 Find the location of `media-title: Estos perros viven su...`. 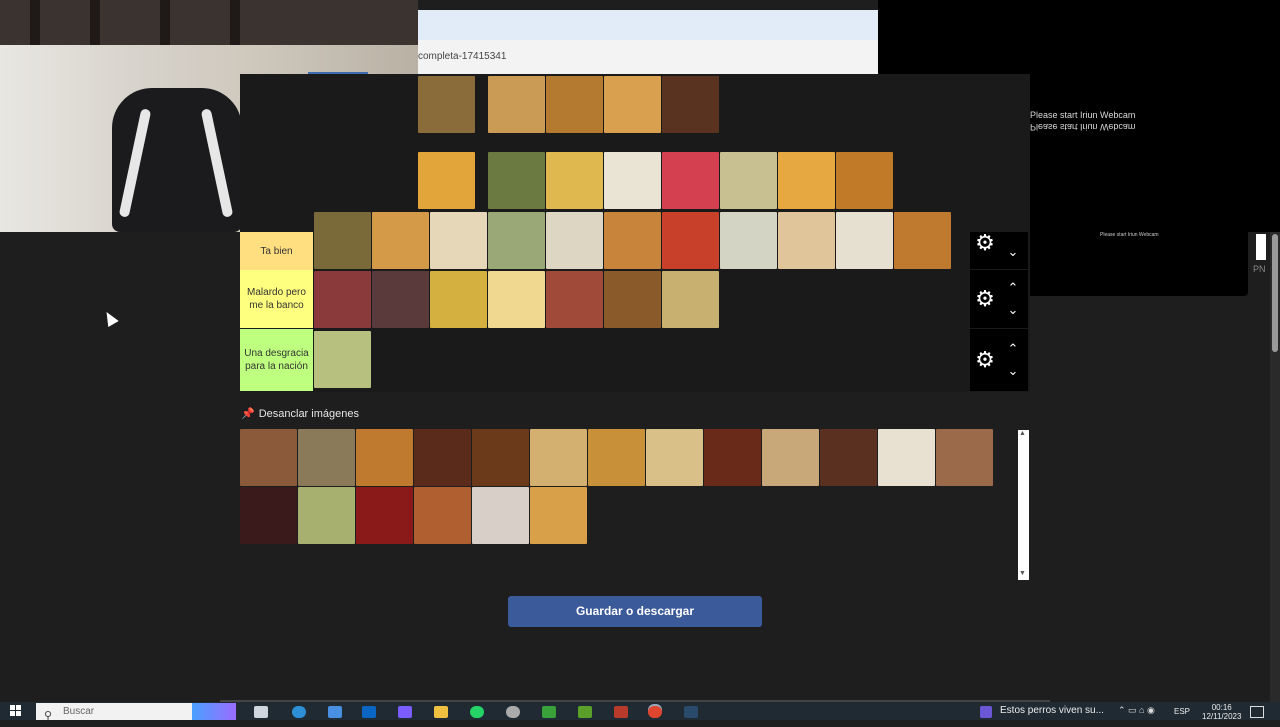

media-title: Estos perros viven su... is located at coordinates (1052, 710).